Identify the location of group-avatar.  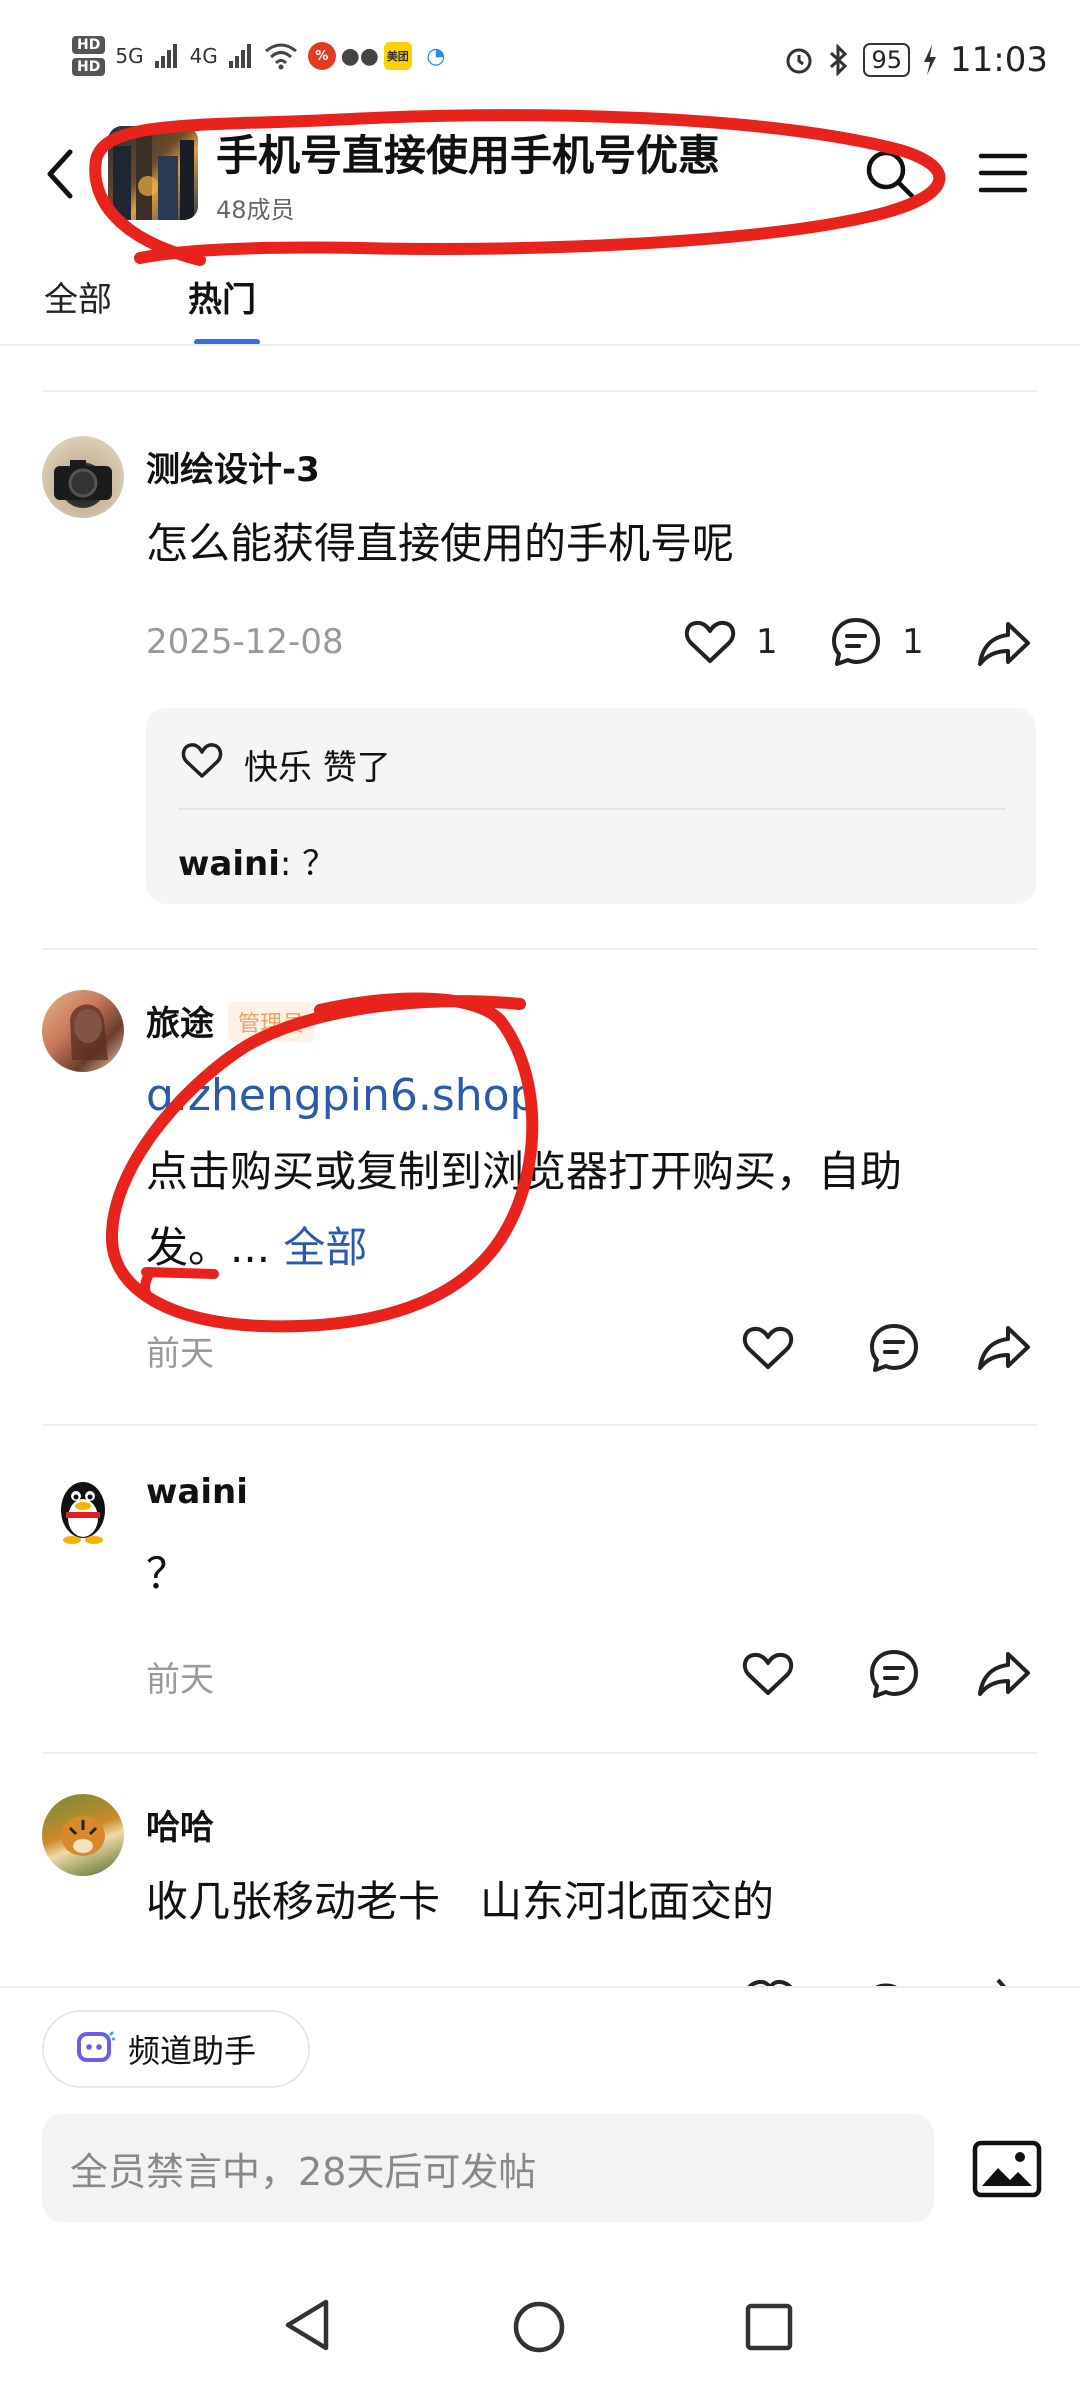
(153, 173).